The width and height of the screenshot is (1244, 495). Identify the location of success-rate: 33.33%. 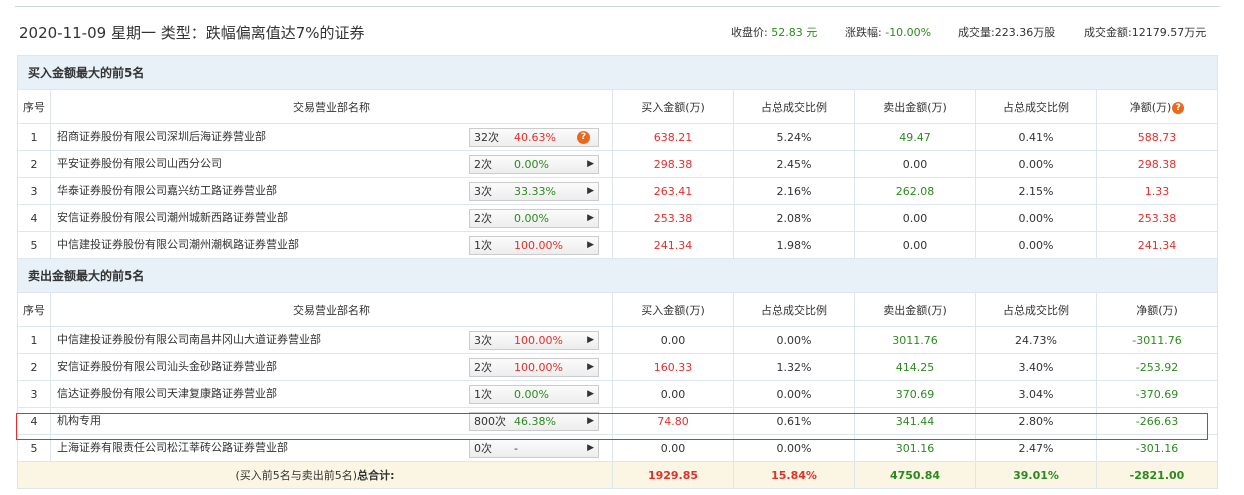
(535, 191).